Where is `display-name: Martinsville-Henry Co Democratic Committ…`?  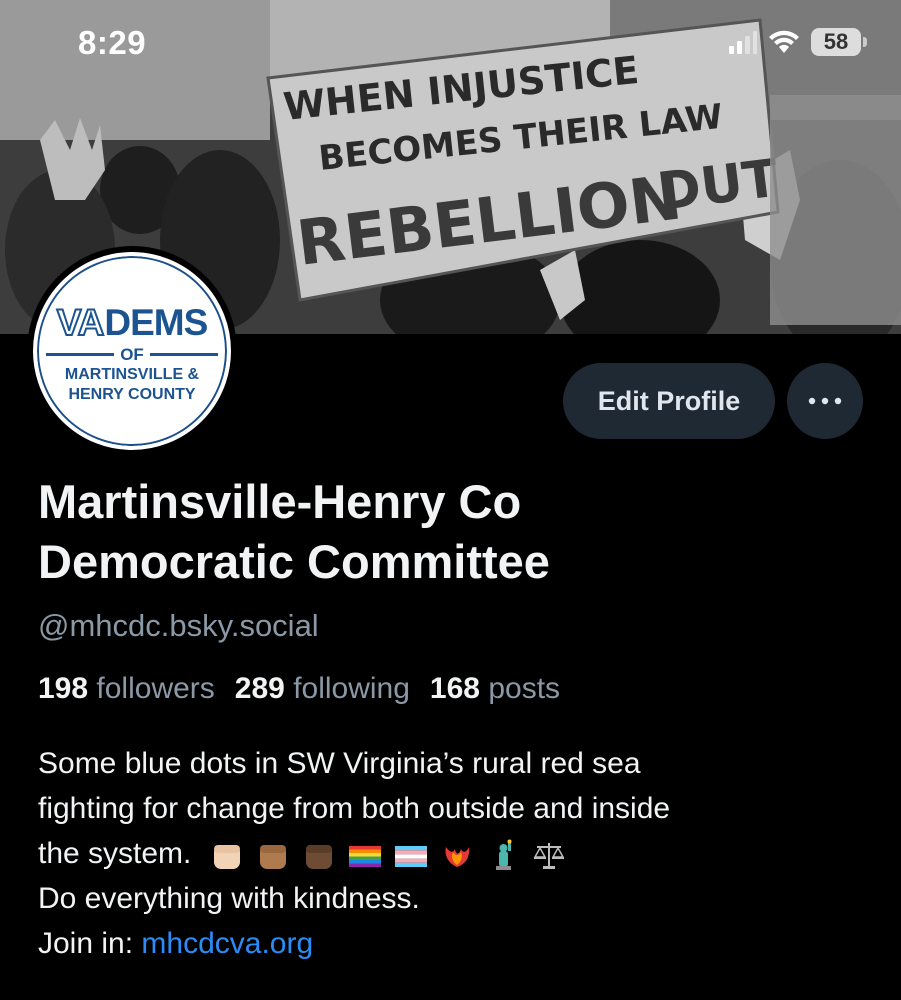 display-name: Martinsville-Henry Co Democratic Committ… is located at coordinates (448, 532).